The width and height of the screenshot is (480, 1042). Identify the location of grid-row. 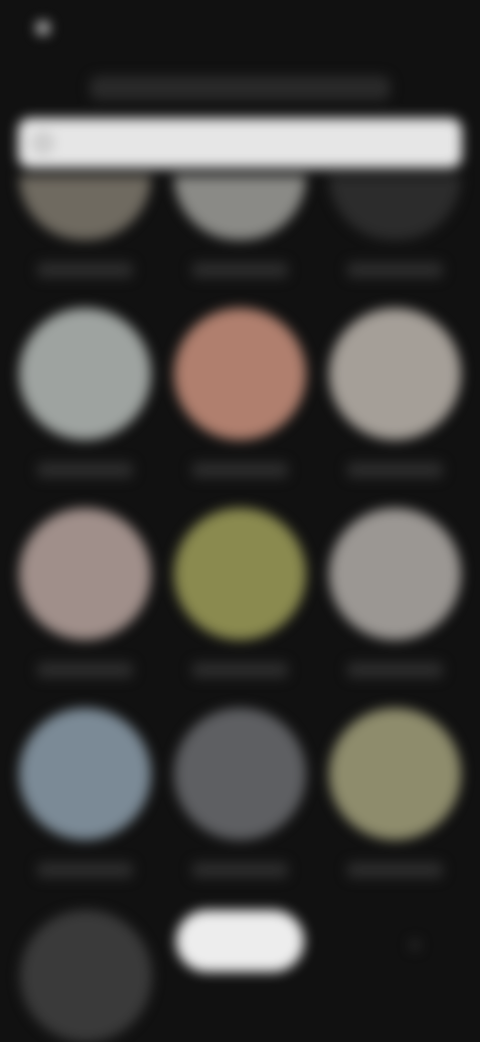
(240, 227).